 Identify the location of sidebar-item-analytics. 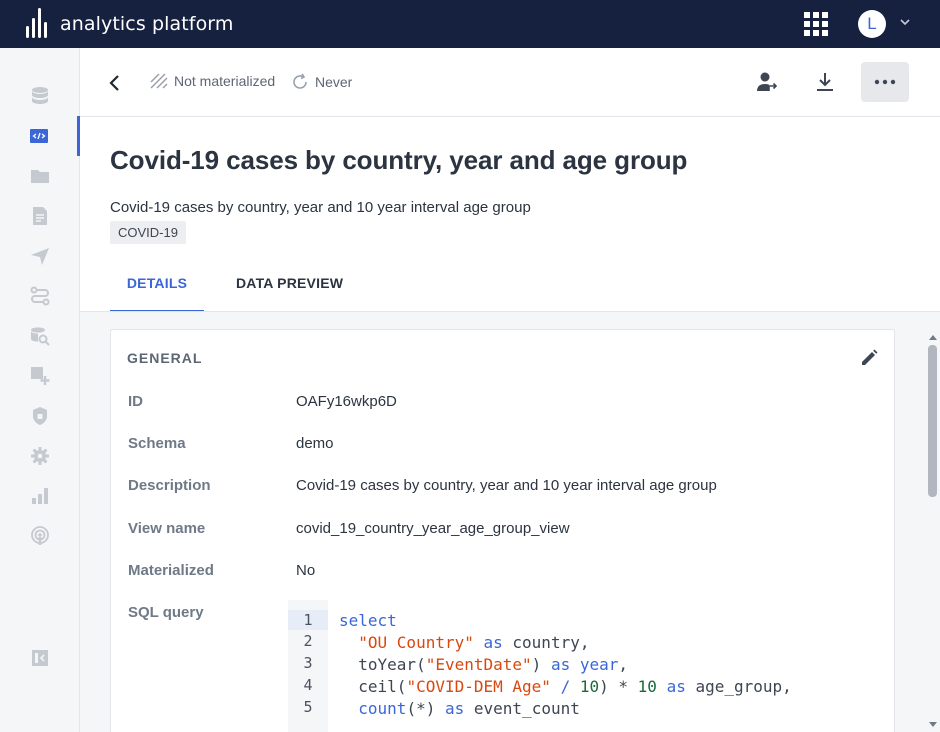
(39, 496).